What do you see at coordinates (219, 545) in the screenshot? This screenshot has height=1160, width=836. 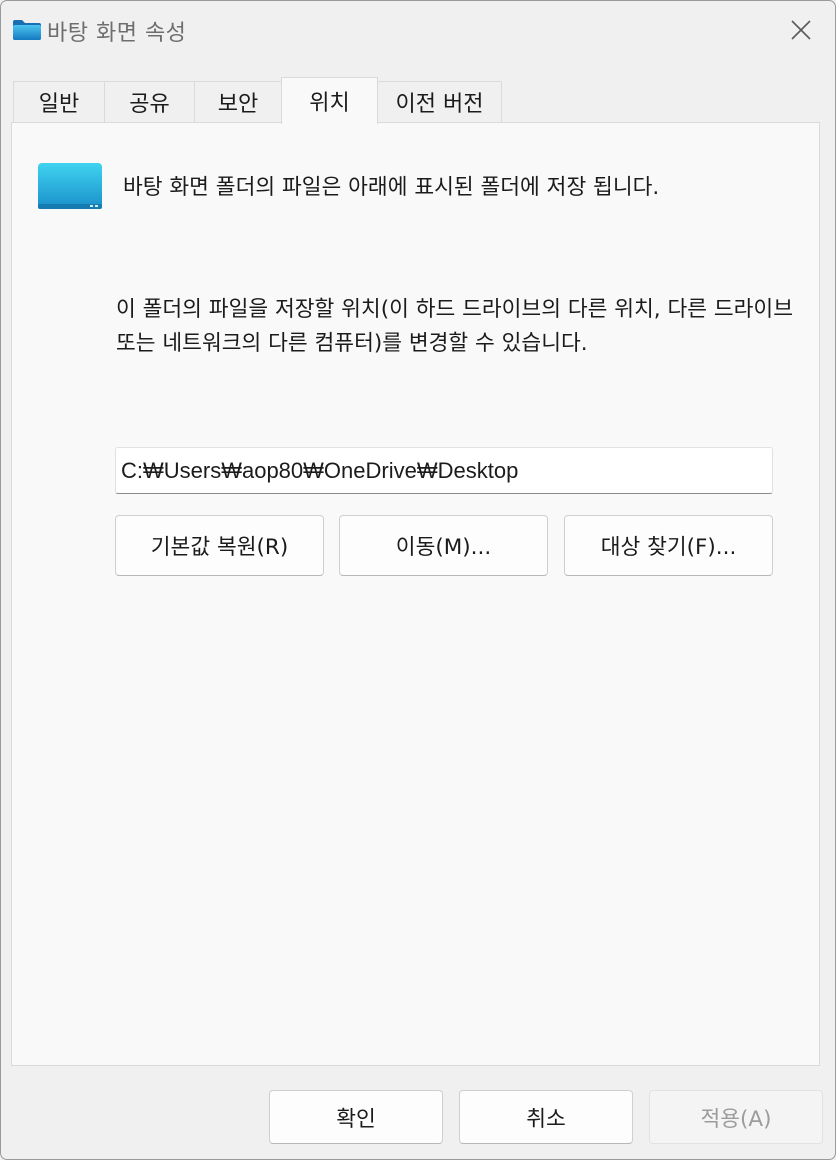 I see `restore-default-button: 기본값 복원(R)` at bounding box center [219, 545].